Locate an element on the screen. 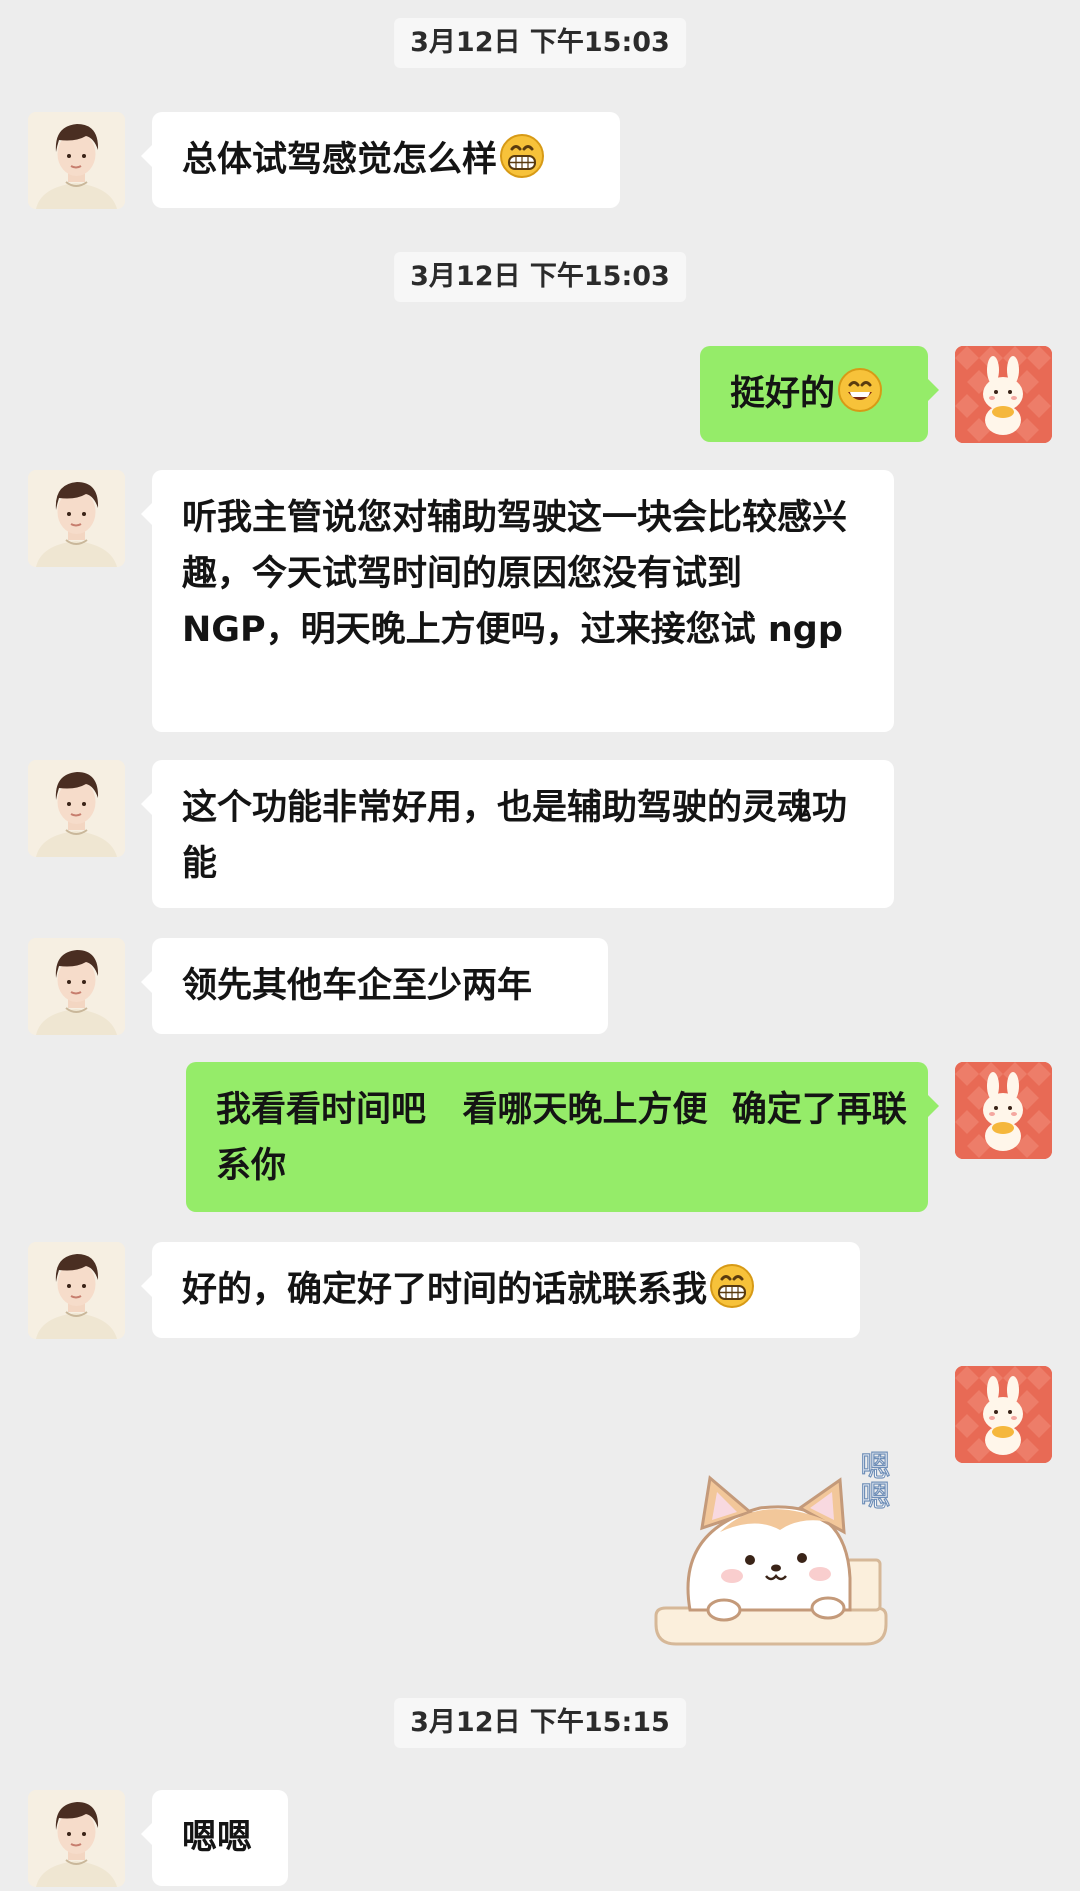 The width and height of the screenshot is (1080, 1891). message-bubble: 好的，确定好了时间的话就联系我 is located at coordinates (500, 1290).